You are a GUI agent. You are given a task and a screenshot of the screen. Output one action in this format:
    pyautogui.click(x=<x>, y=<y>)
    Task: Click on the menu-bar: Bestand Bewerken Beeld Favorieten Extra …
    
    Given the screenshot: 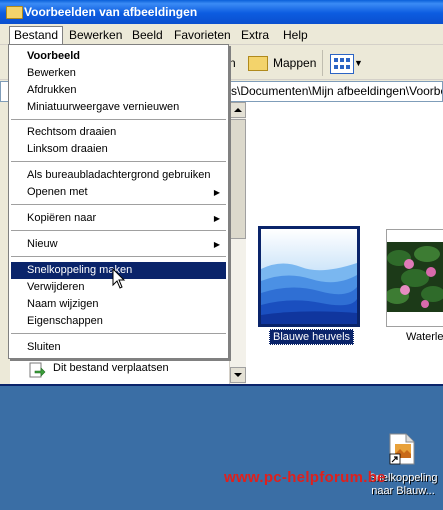 What is the action you would take?
    pyautogui.click(x=221, y=35)
    